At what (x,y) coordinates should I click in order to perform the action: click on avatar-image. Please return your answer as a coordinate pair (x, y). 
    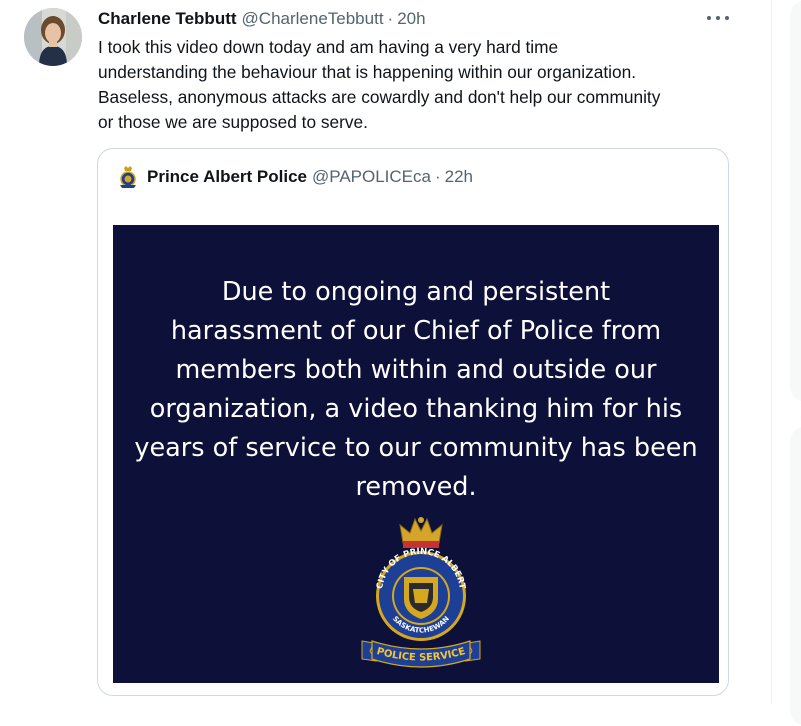
    Looking at the image, I should click on (53, 37).